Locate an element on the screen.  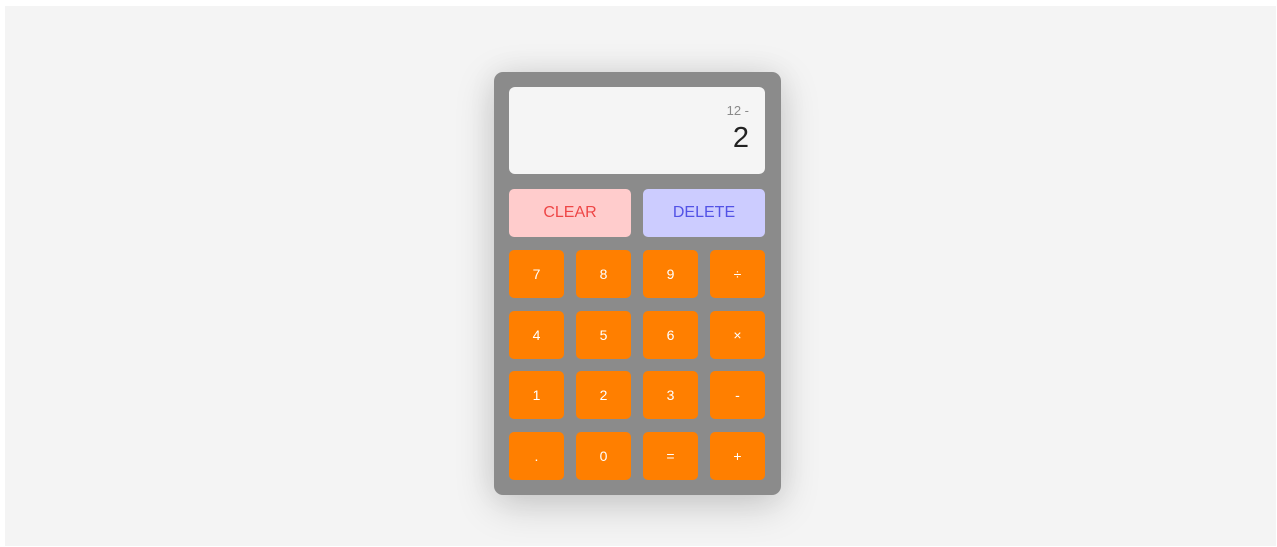
decimal-button: . is located at coordinates (536, 456).